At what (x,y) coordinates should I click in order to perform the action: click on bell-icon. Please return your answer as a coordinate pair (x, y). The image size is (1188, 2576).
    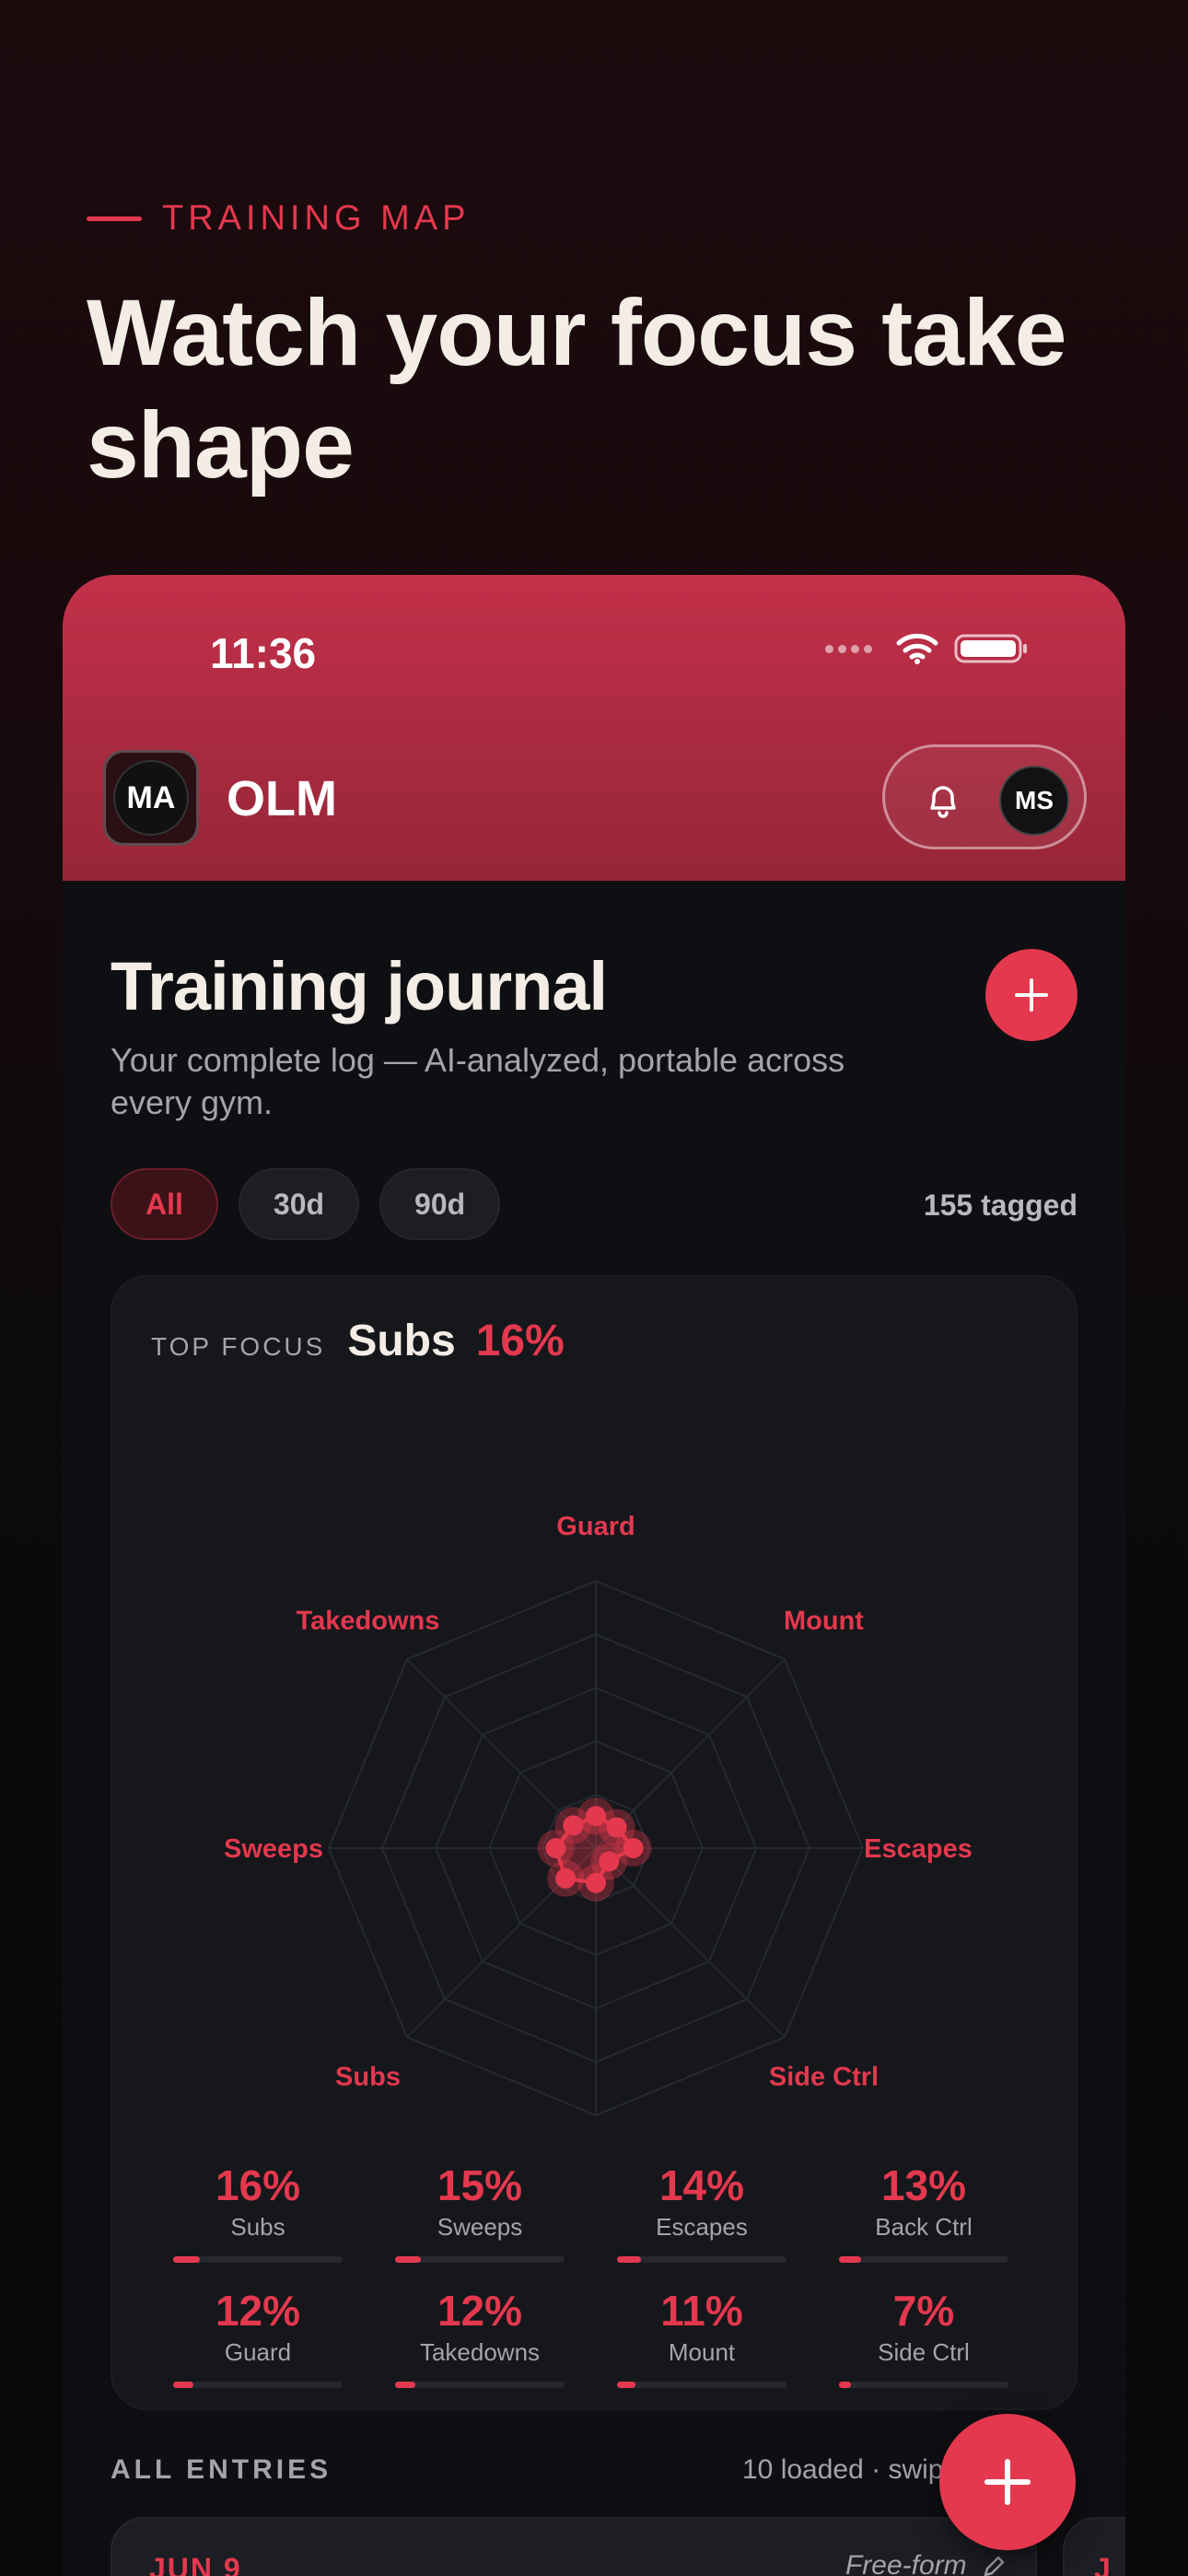
    Looking at the image, I should click on (943, 800).